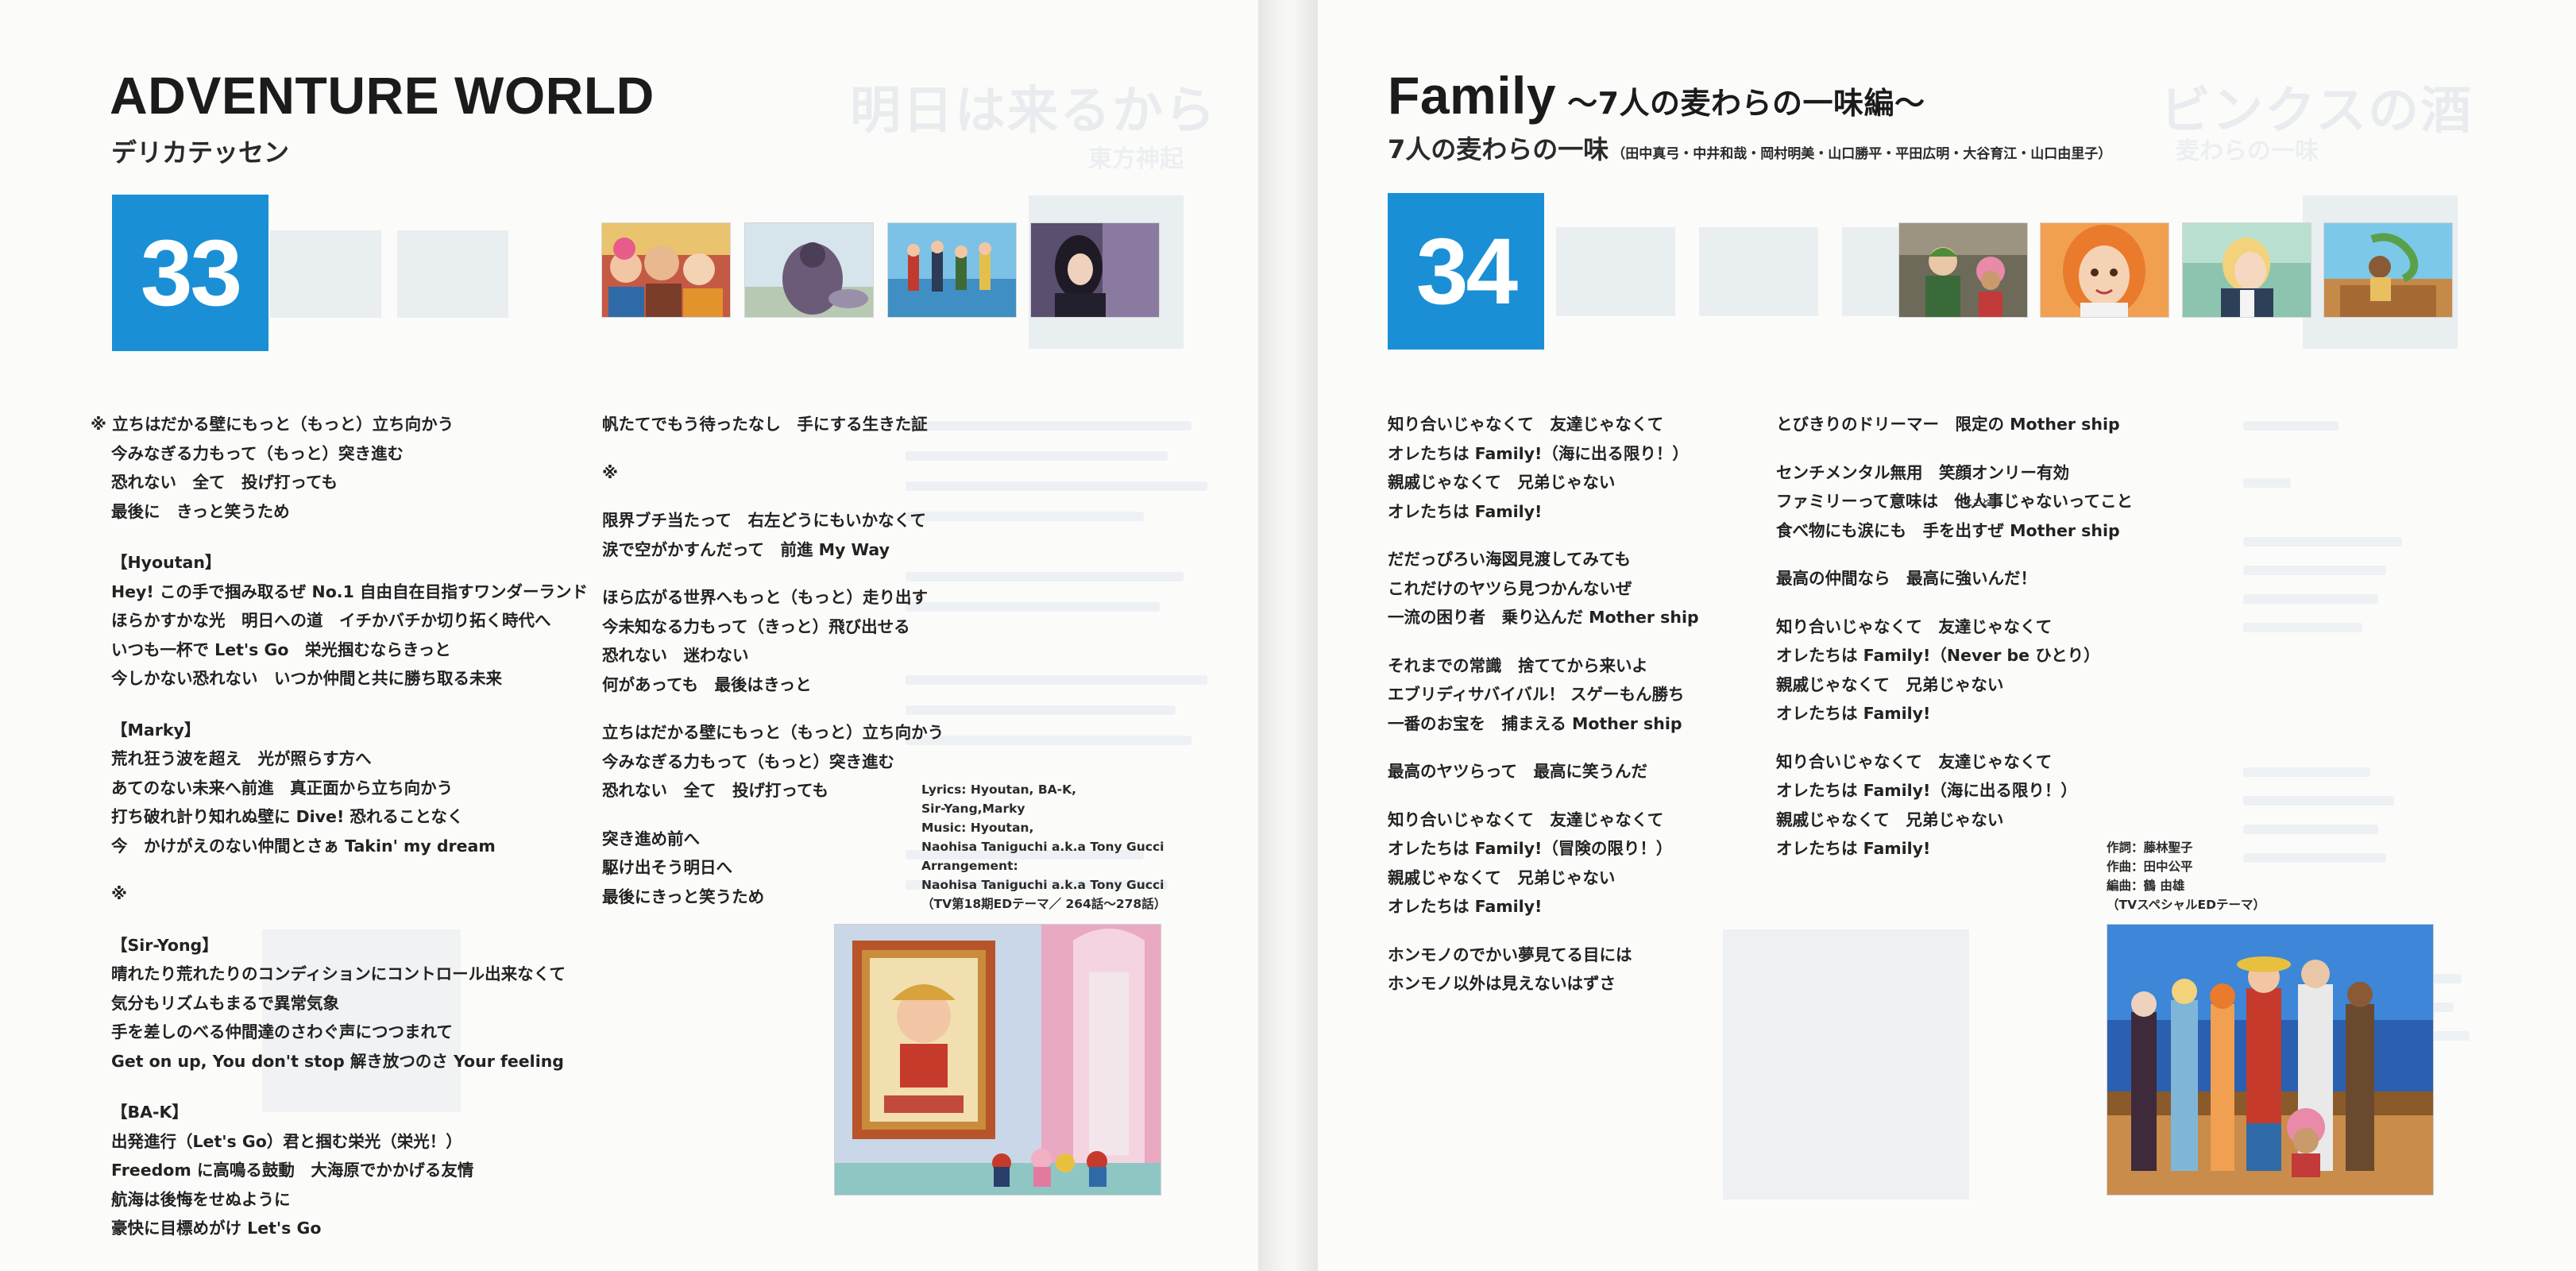  I want to click on lyric-section-heading: 【BA-K】, so click(149, 1112).